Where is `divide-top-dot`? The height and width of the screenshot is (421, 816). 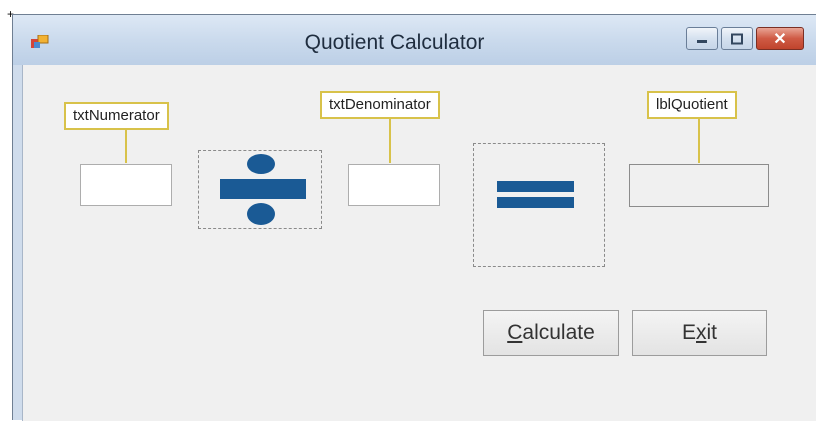
divide-top-dot is located at coordinates (261, 164).